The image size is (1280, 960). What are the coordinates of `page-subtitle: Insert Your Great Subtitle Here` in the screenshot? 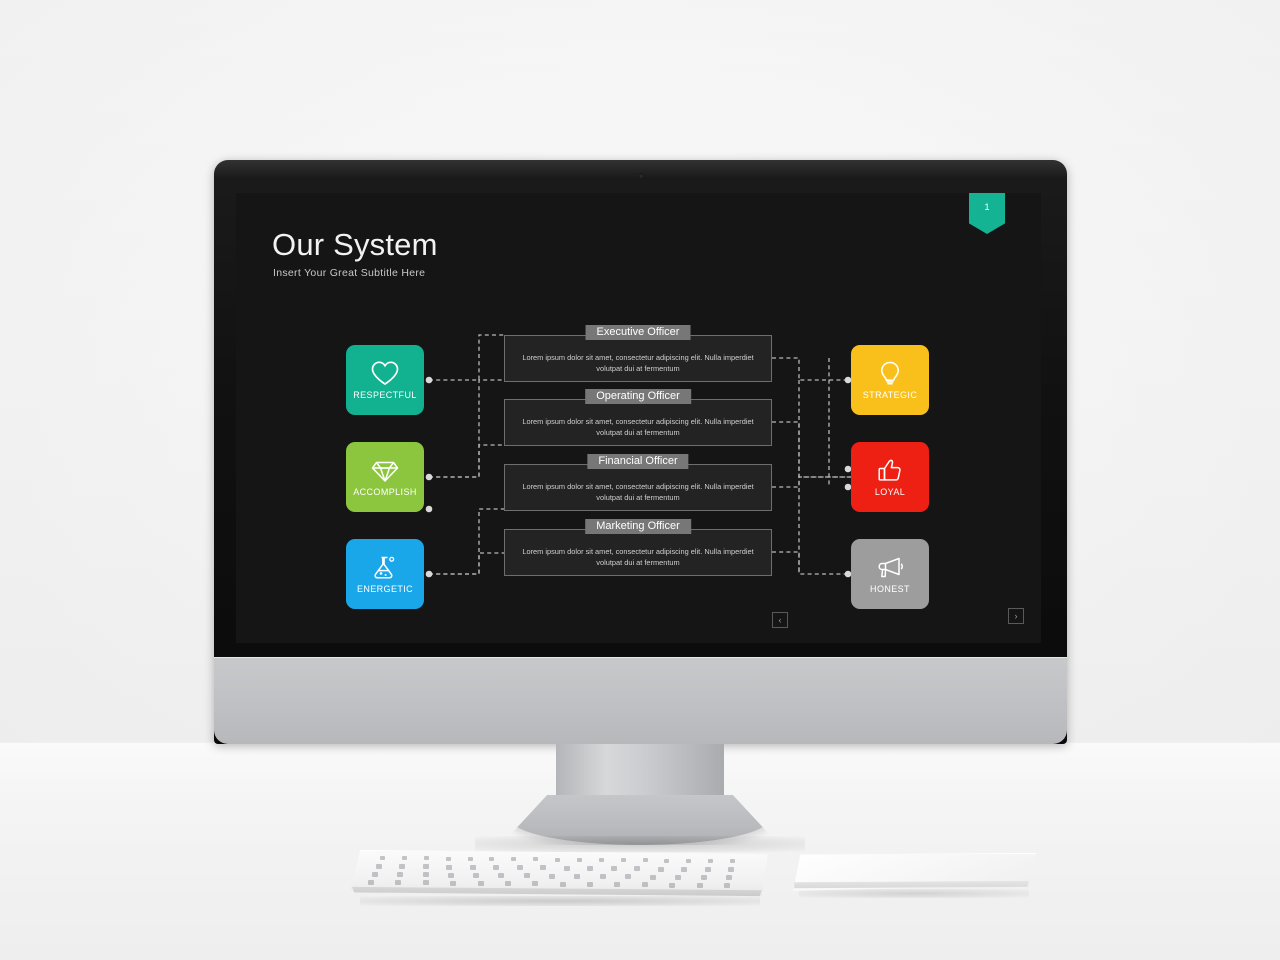 It's located at (349, 273).